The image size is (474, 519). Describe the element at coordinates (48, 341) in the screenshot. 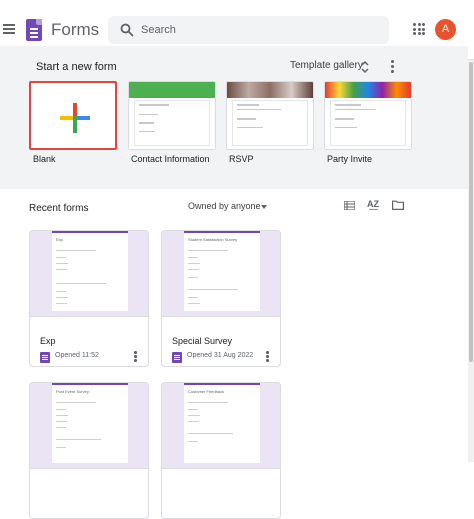

I see `form-name: Exp` at that location.